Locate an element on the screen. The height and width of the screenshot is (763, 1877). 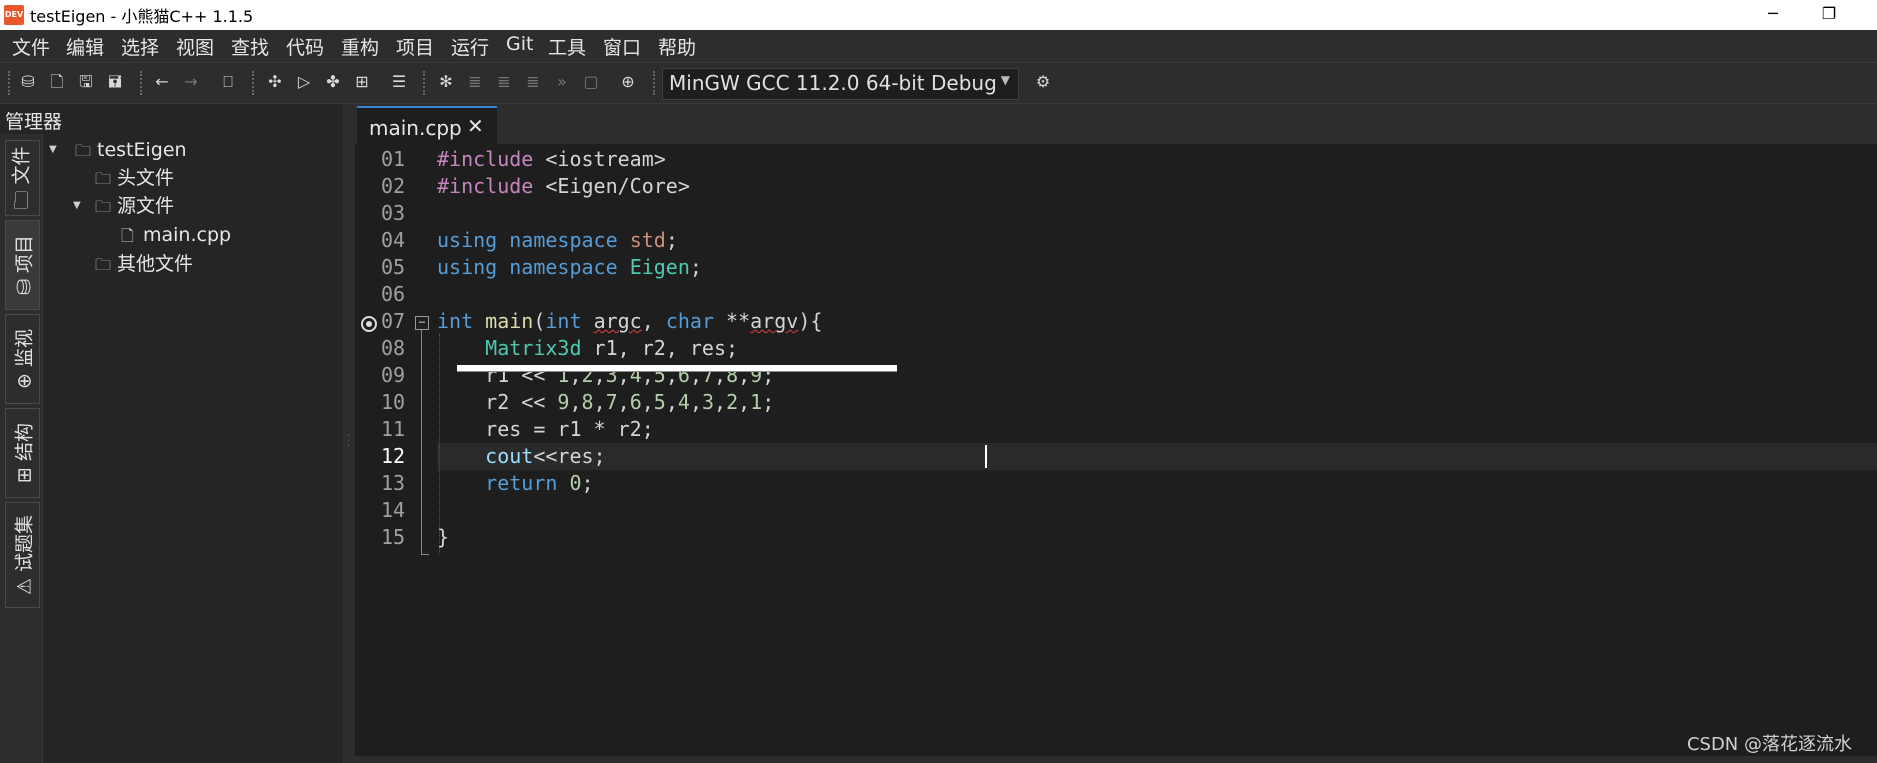
tree-headers-label: 头文件 is located at coordinates (146, 178).